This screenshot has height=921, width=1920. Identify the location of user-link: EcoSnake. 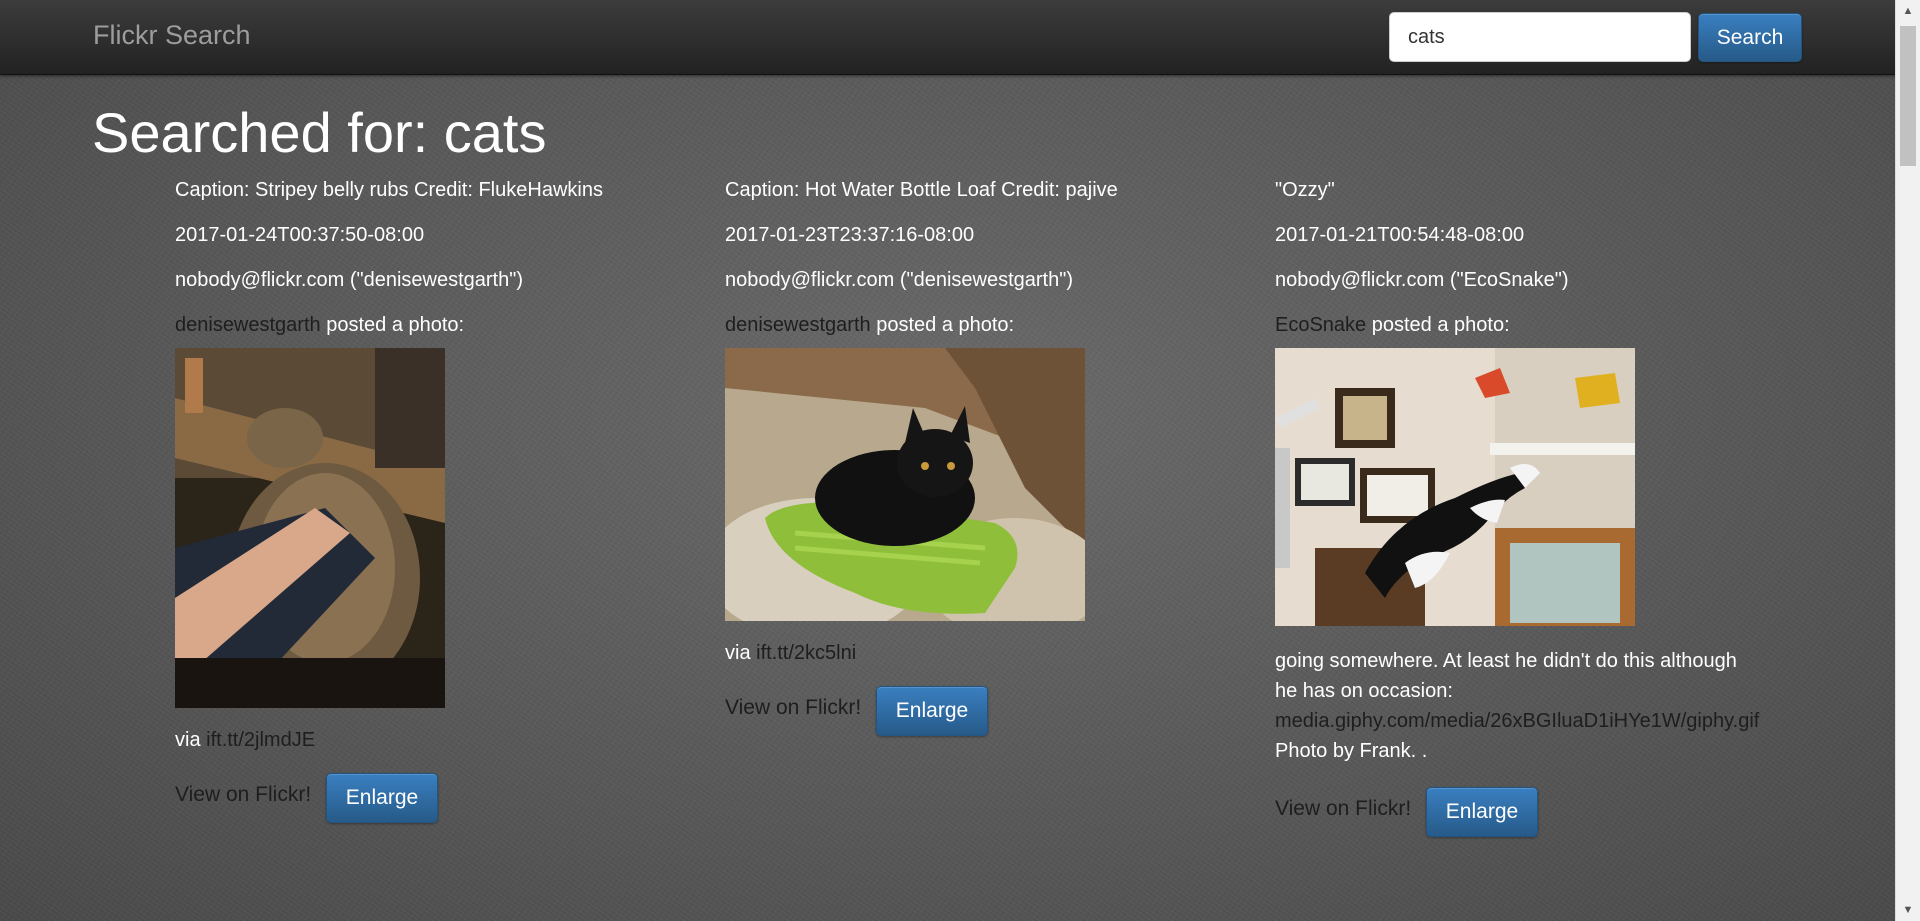
(1320, 325).